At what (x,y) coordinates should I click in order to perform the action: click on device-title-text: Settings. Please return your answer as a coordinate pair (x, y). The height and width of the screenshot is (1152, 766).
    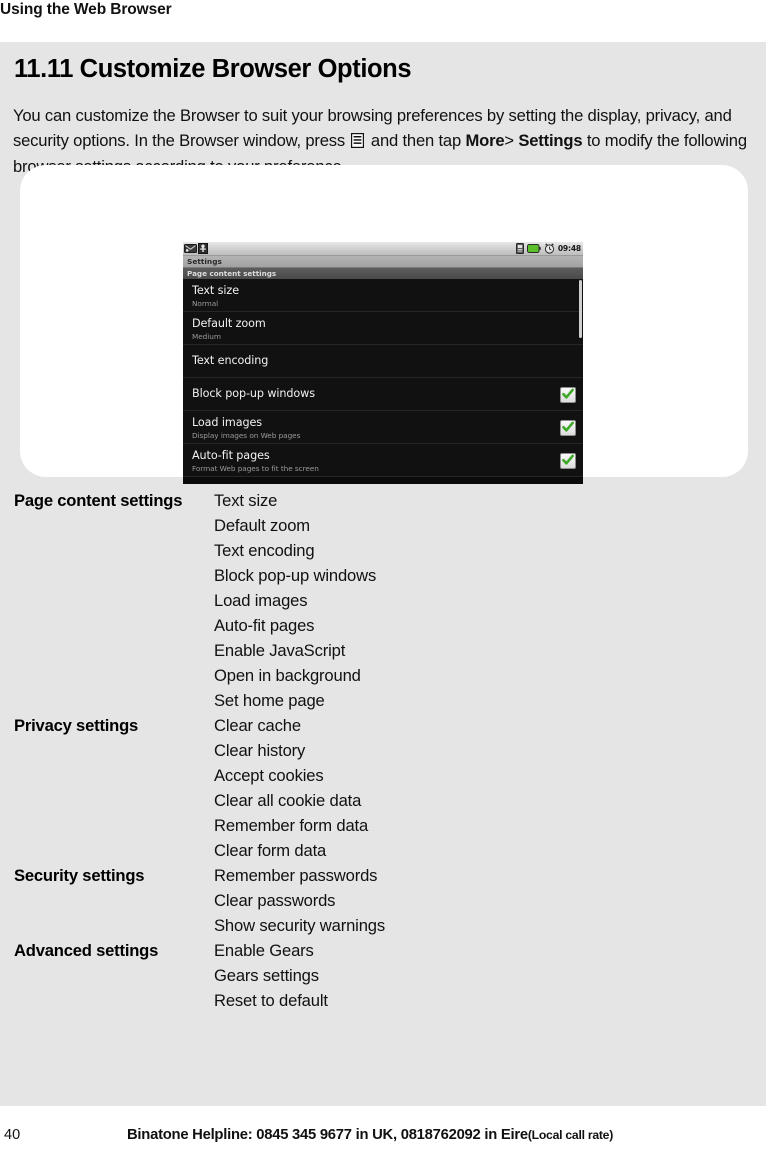
    Looking at the image, I should click on (204, 261).